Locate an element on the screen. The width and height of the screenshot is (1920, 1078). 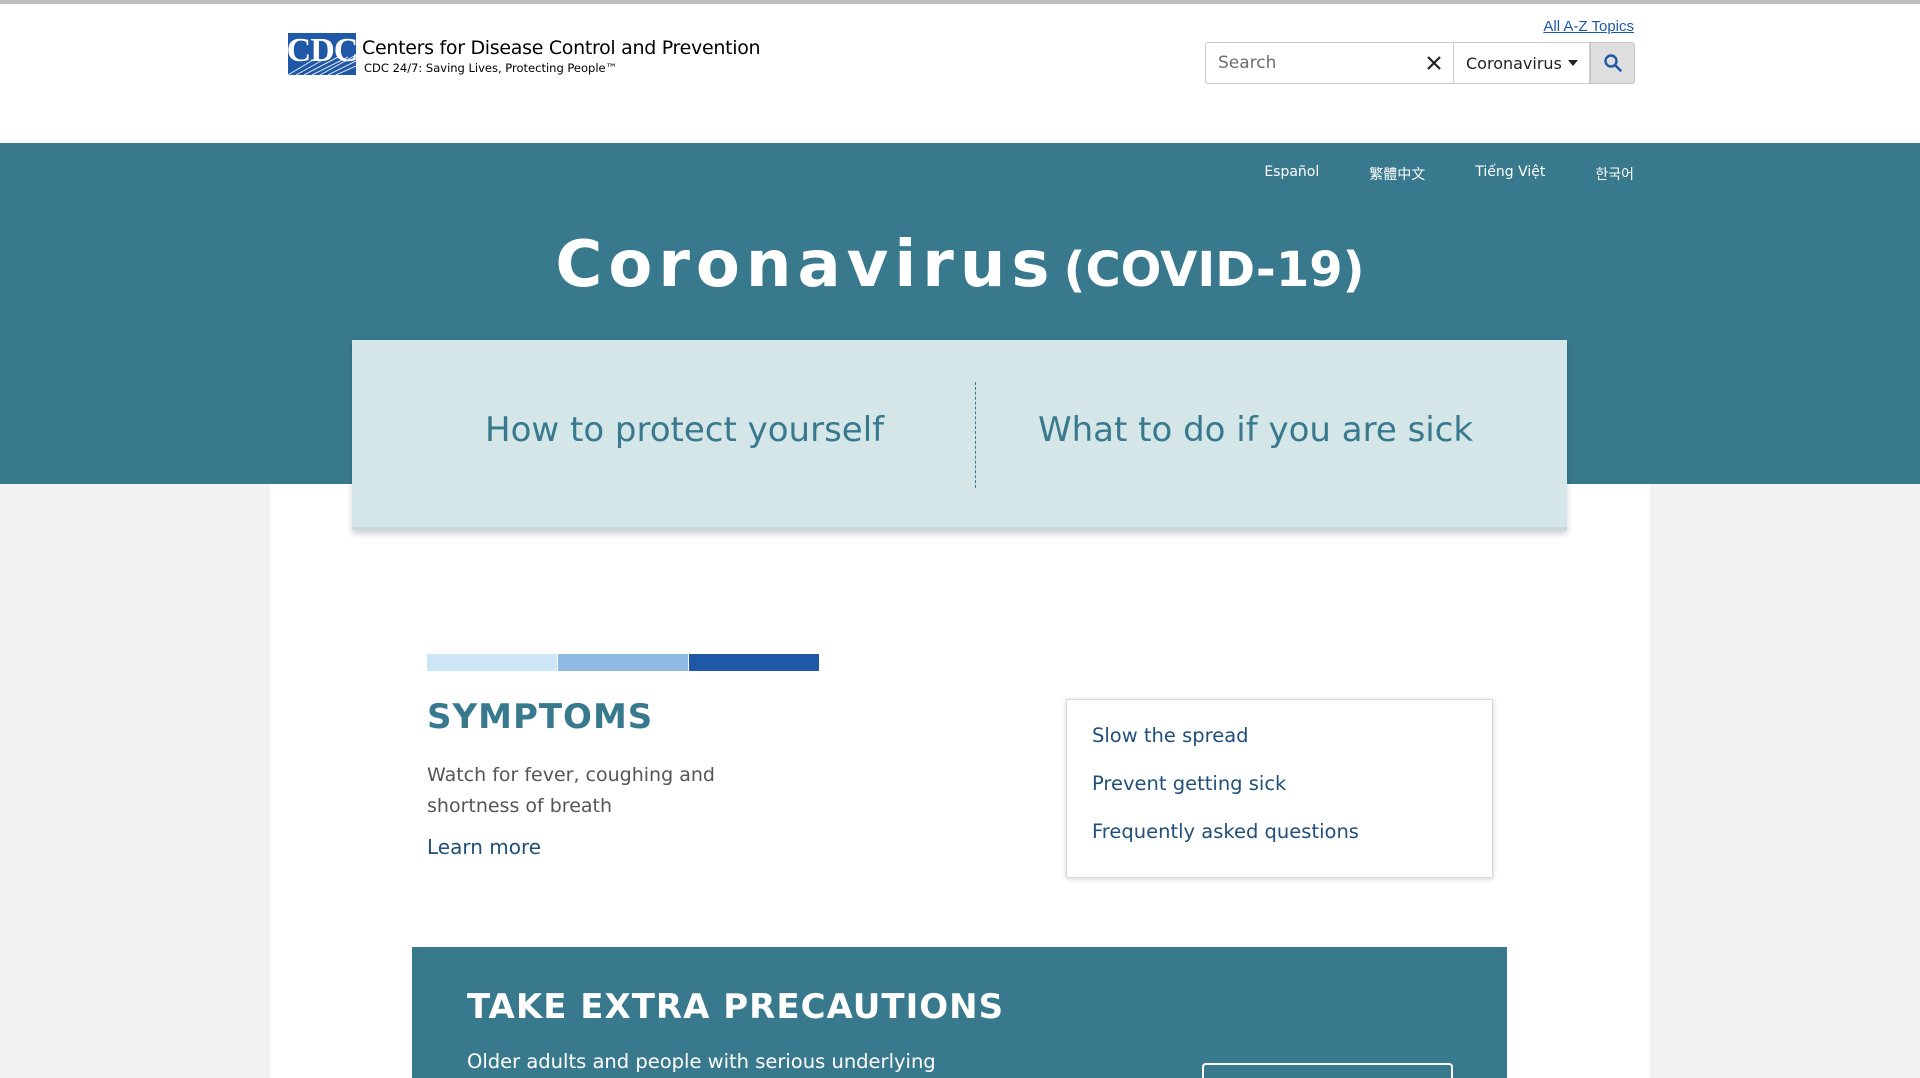
search-input-wrap is located at coordinates (1329, 63).